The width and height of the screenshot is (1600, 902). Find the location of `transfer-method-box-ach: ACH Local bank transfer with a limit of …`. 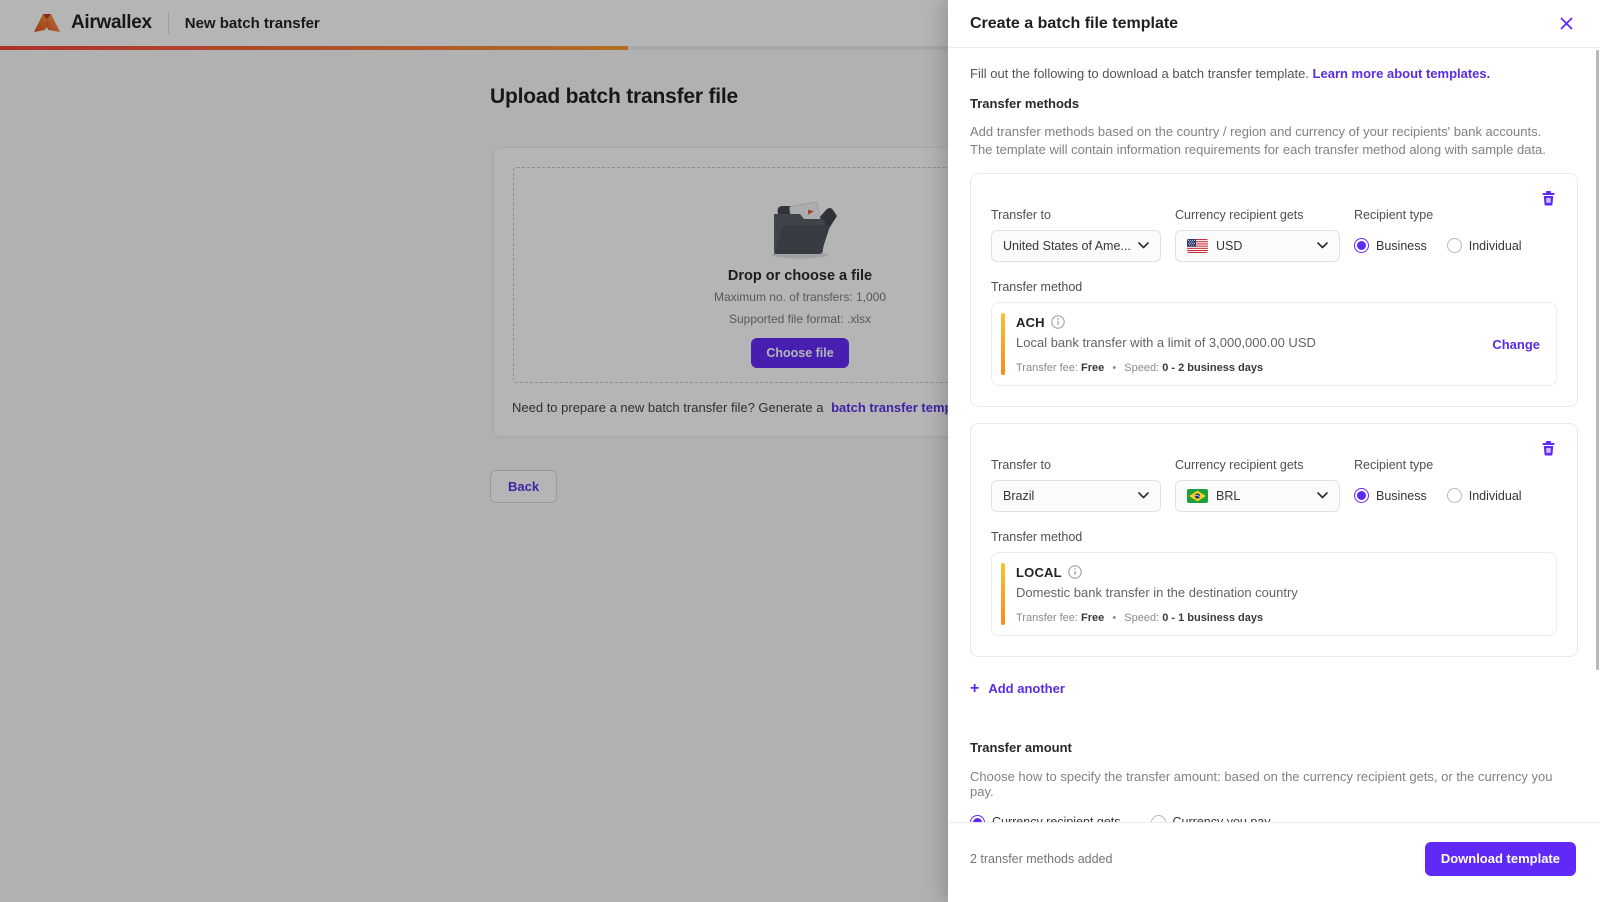

transfer-method-box-ach: ACH Local bank transfer with a limit of … is located at coordinates (1274, 343).